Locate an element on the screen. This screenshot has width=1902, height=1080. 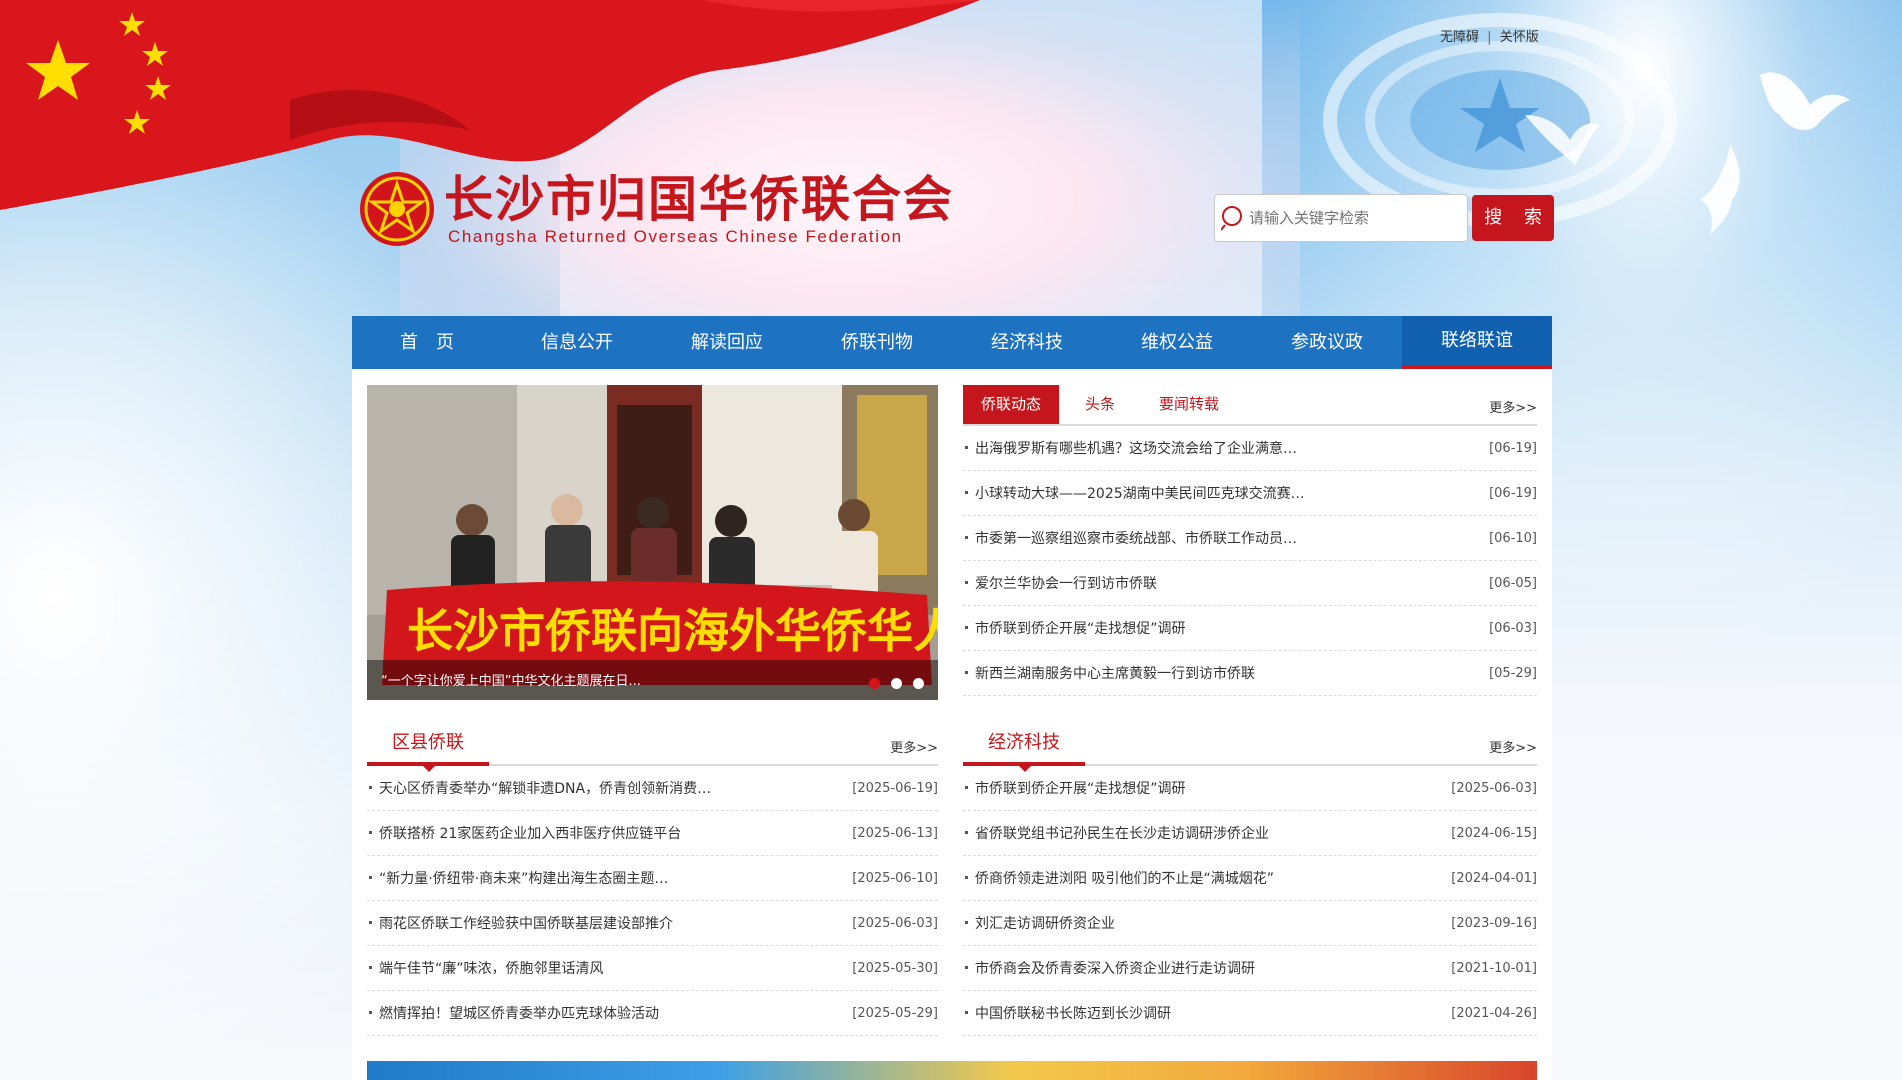
news-title: 侨商侨领走进浏阳 吸引他们的不止是“满城烟花” is located at coordinates (1118, 878).